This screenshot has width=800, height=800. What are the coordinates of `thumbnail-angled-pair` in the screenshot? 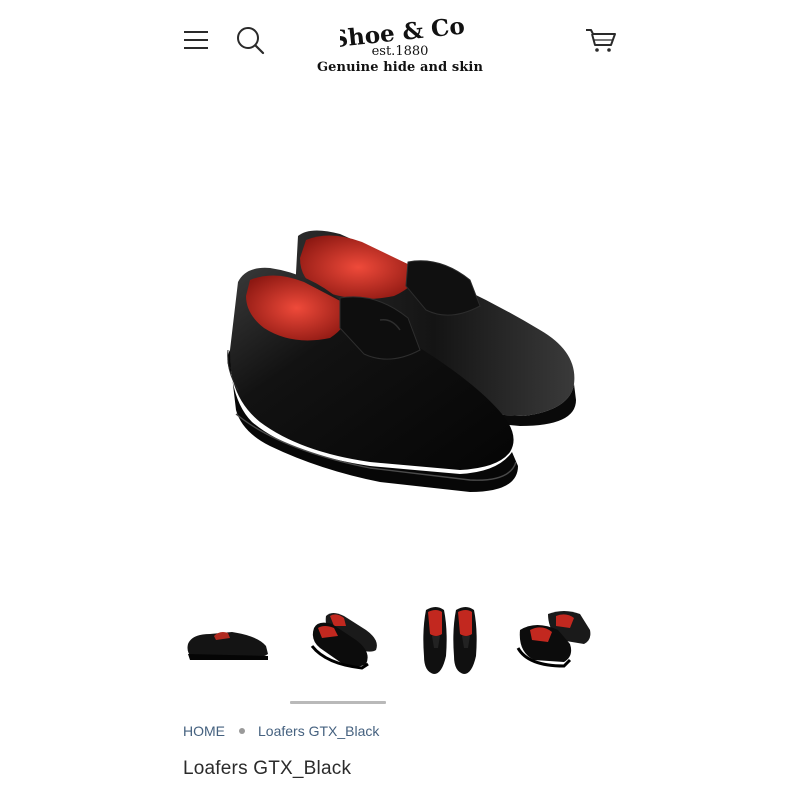 It's located at (346, 640).